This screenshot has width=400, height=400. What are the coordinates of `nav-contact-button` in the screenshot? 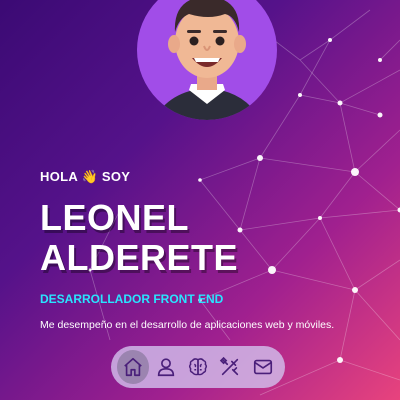 It's located at (263, 367).